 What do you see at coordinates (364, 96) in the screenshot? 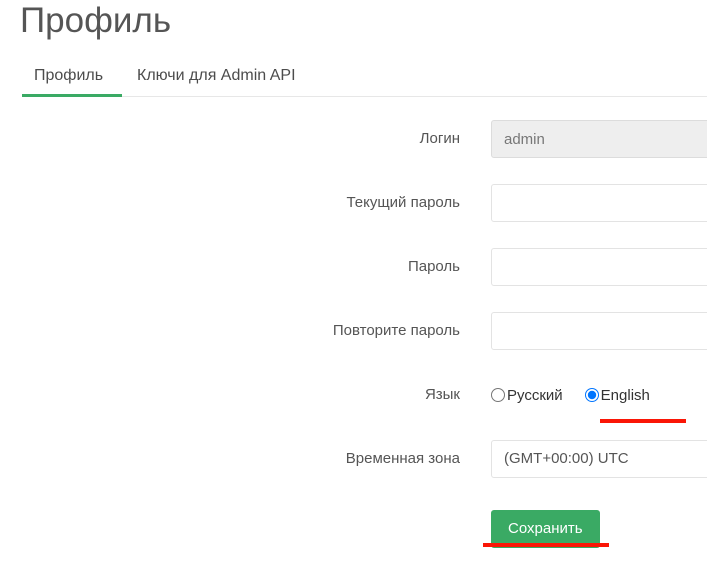
I see `tab-bar-divider` at bounding box center [364, 96].